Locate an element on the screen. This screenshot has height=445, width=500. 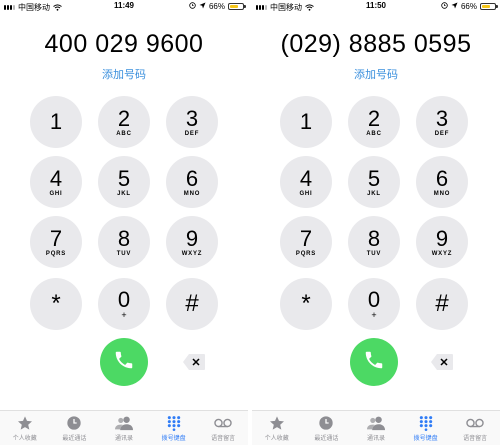
star-icon is located at coordinates (277, 423).